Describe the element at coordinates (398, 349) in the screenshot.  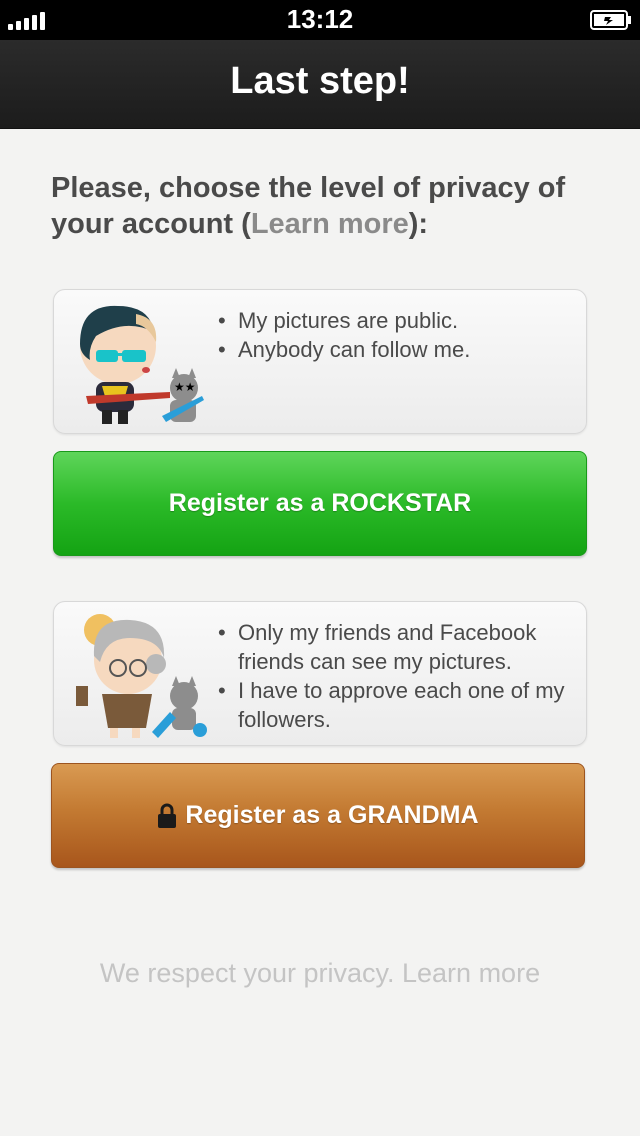
I see `list-item: Anybody can follow me.` at that location.